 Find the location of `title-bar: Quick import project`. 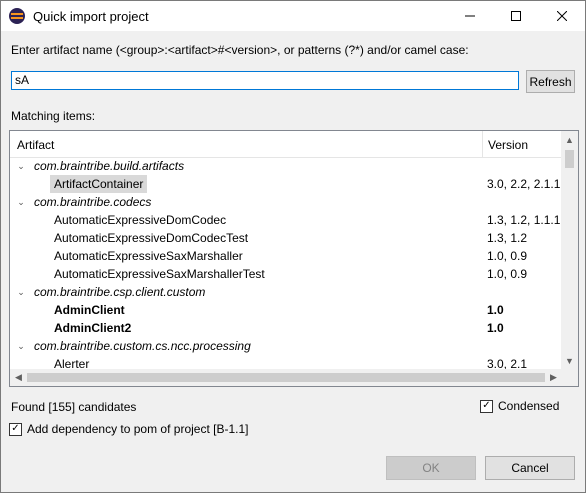

title-bar: Quick import project is located at coordinates (293, 16).